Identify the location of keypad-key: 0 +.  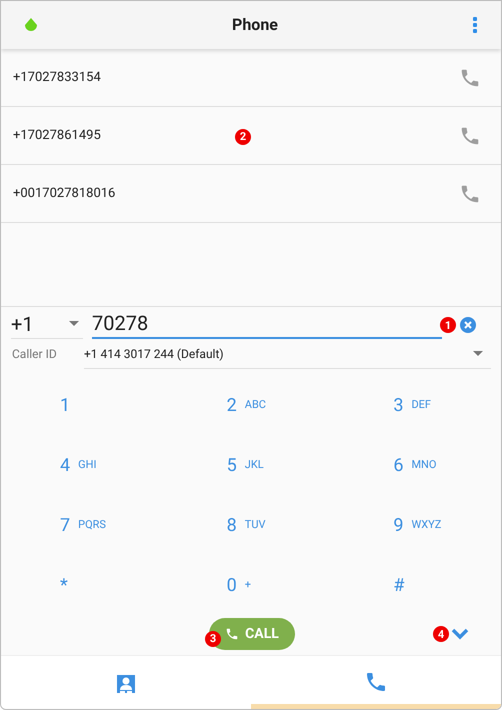
(251, 585).